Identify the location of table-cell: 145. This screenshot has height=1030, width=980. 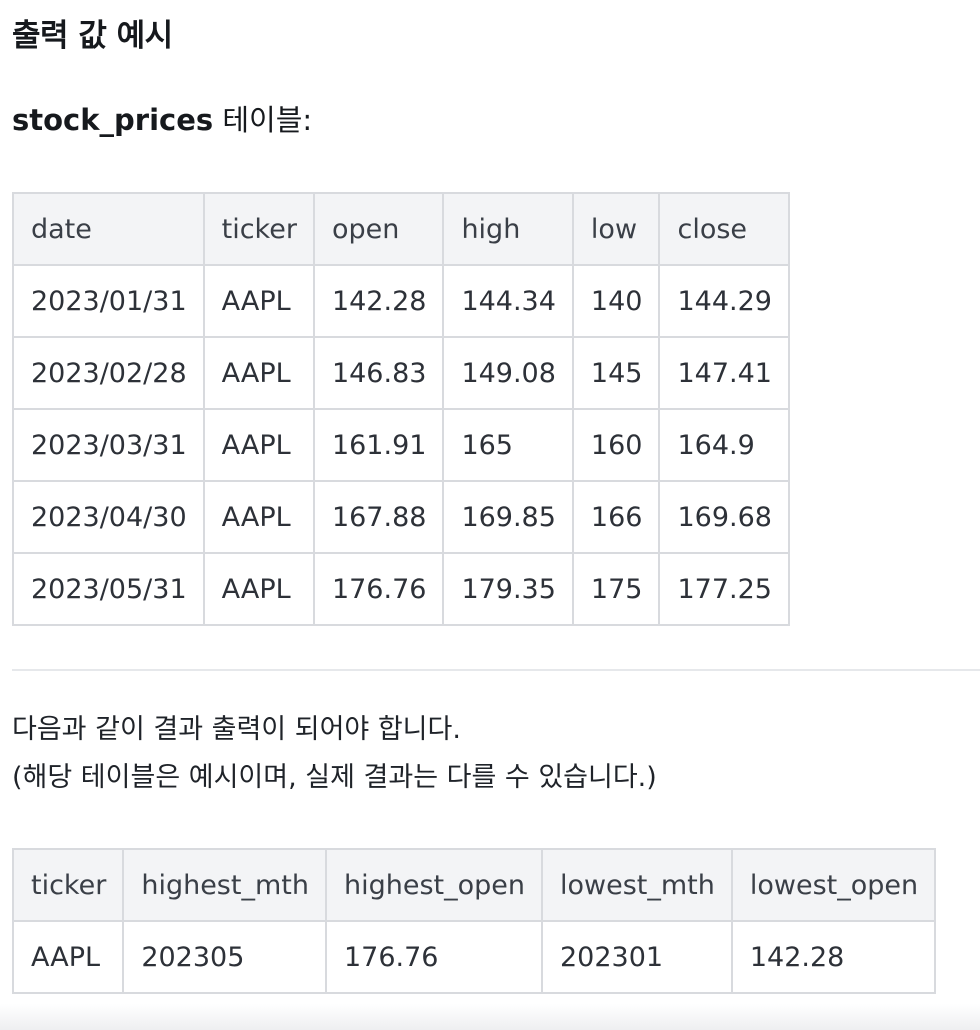
(616, 373).